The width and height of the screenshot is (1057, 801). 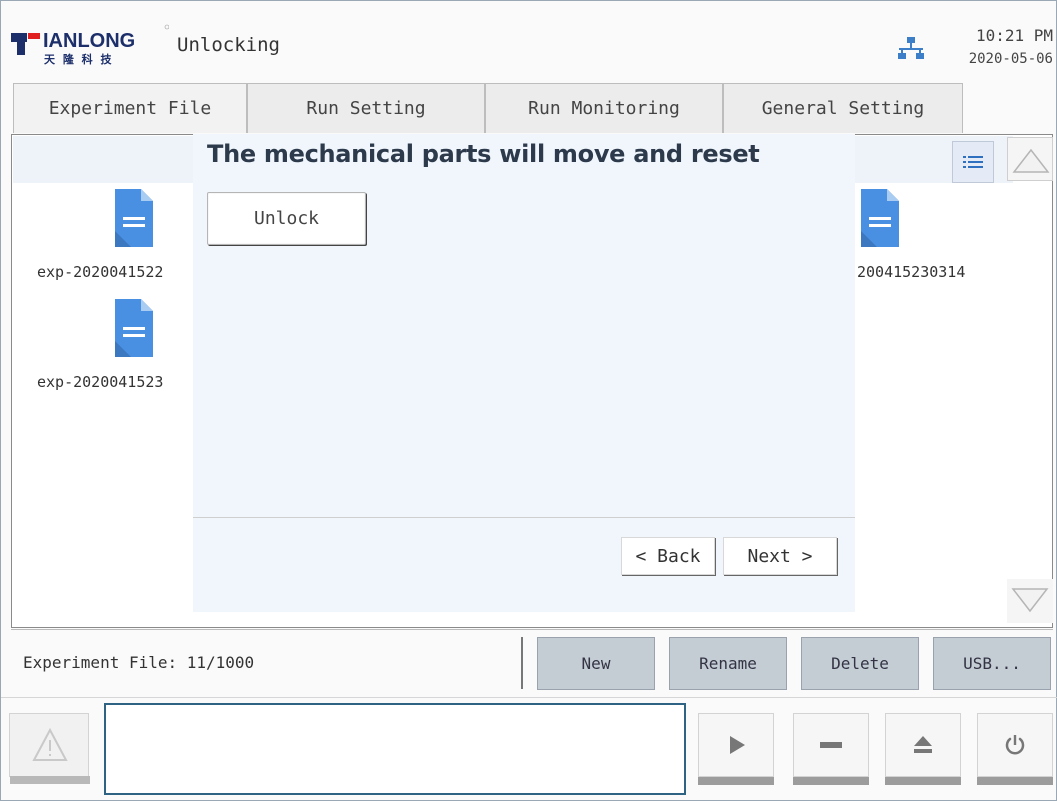 What do you see at coordinates (1014, 35) in the screenshot?
I see `clock-time: 10:21 PM` at bounding box center [1014, 35].